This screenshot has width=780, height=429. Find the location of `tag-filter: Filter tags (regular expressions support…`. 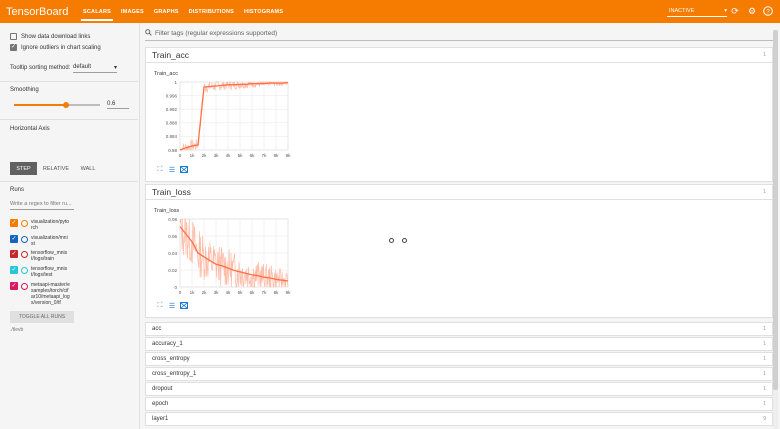

tag-filter: Filter tags (regular expressions support… is located at coordinates (459, 34).